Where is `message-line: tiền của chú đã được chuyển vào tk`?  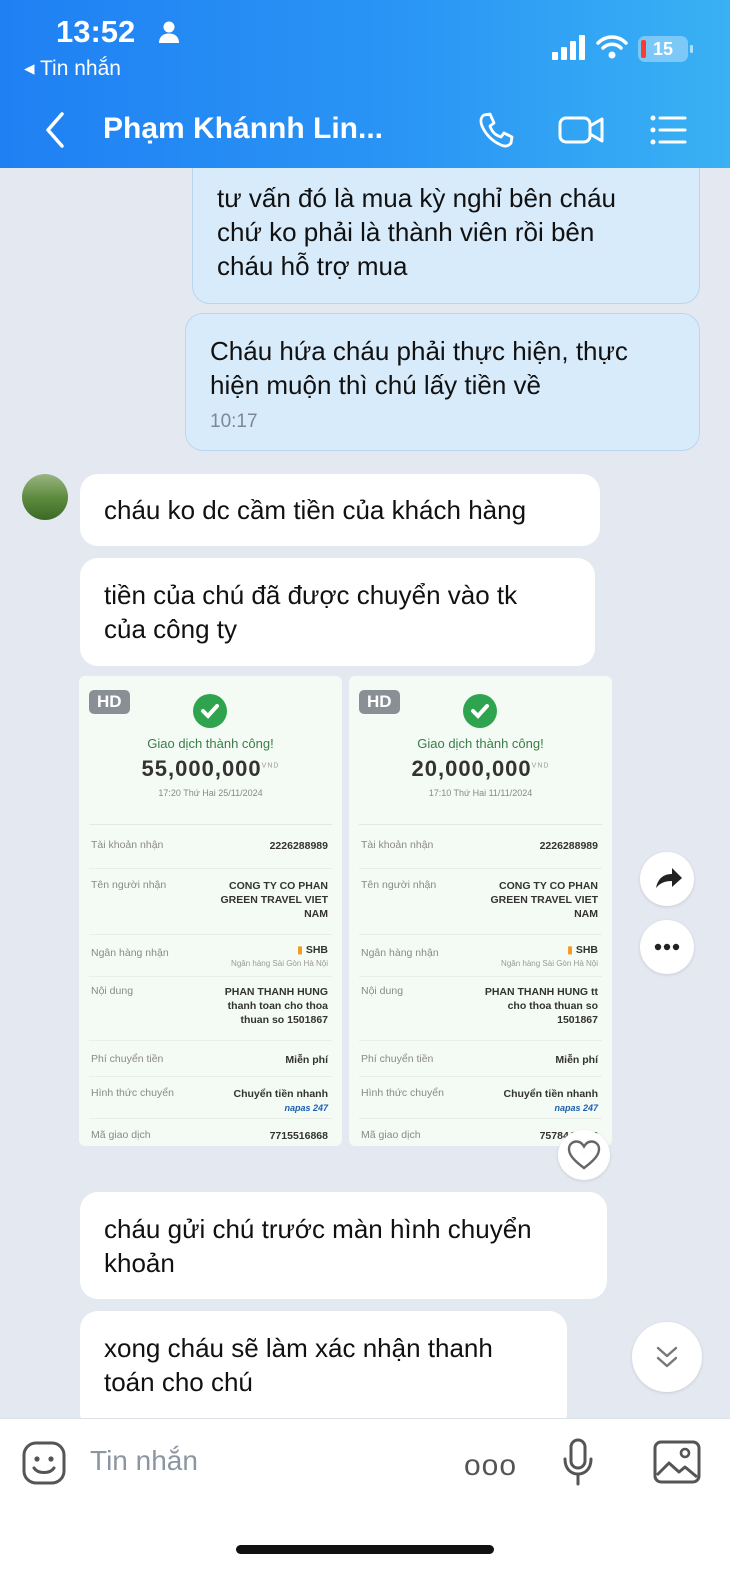 message-line: tiền của chú đã được chuyển vào tk is located at coordinates (311, 595).